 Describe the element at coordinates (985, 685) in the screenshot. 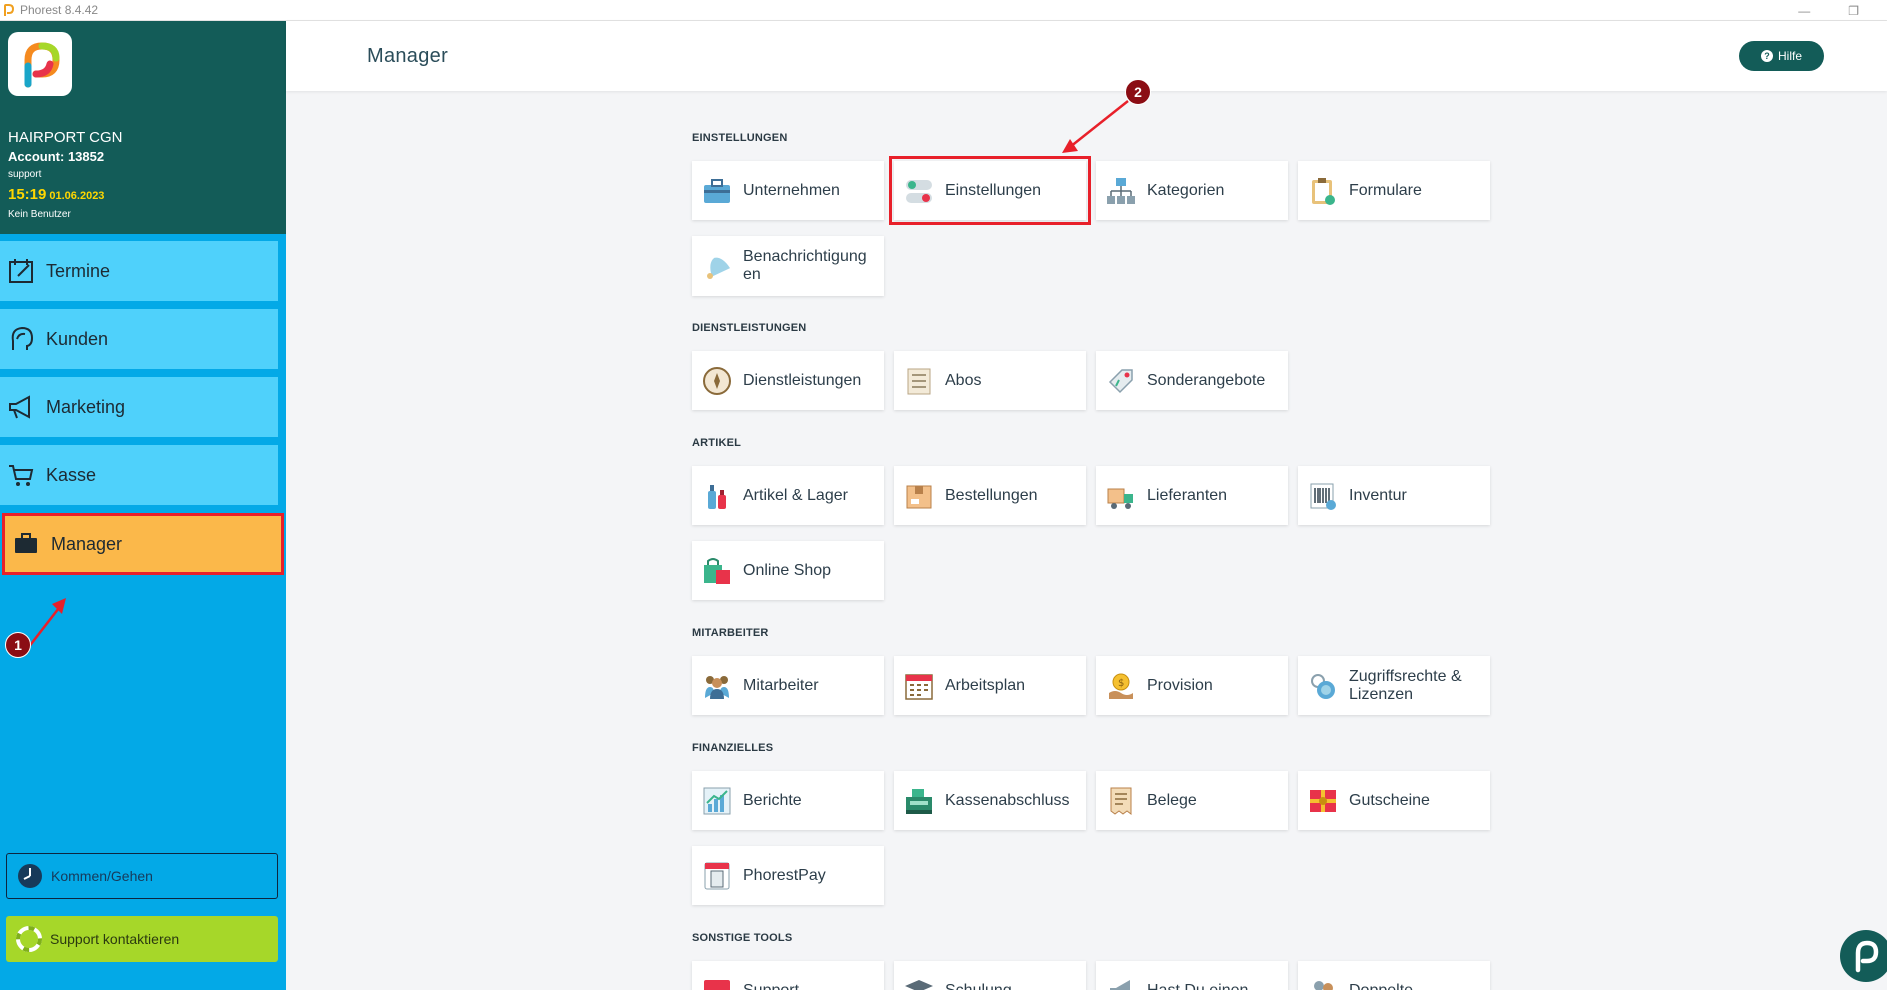

I see `tile-label: Arbeitsplan` at that location.